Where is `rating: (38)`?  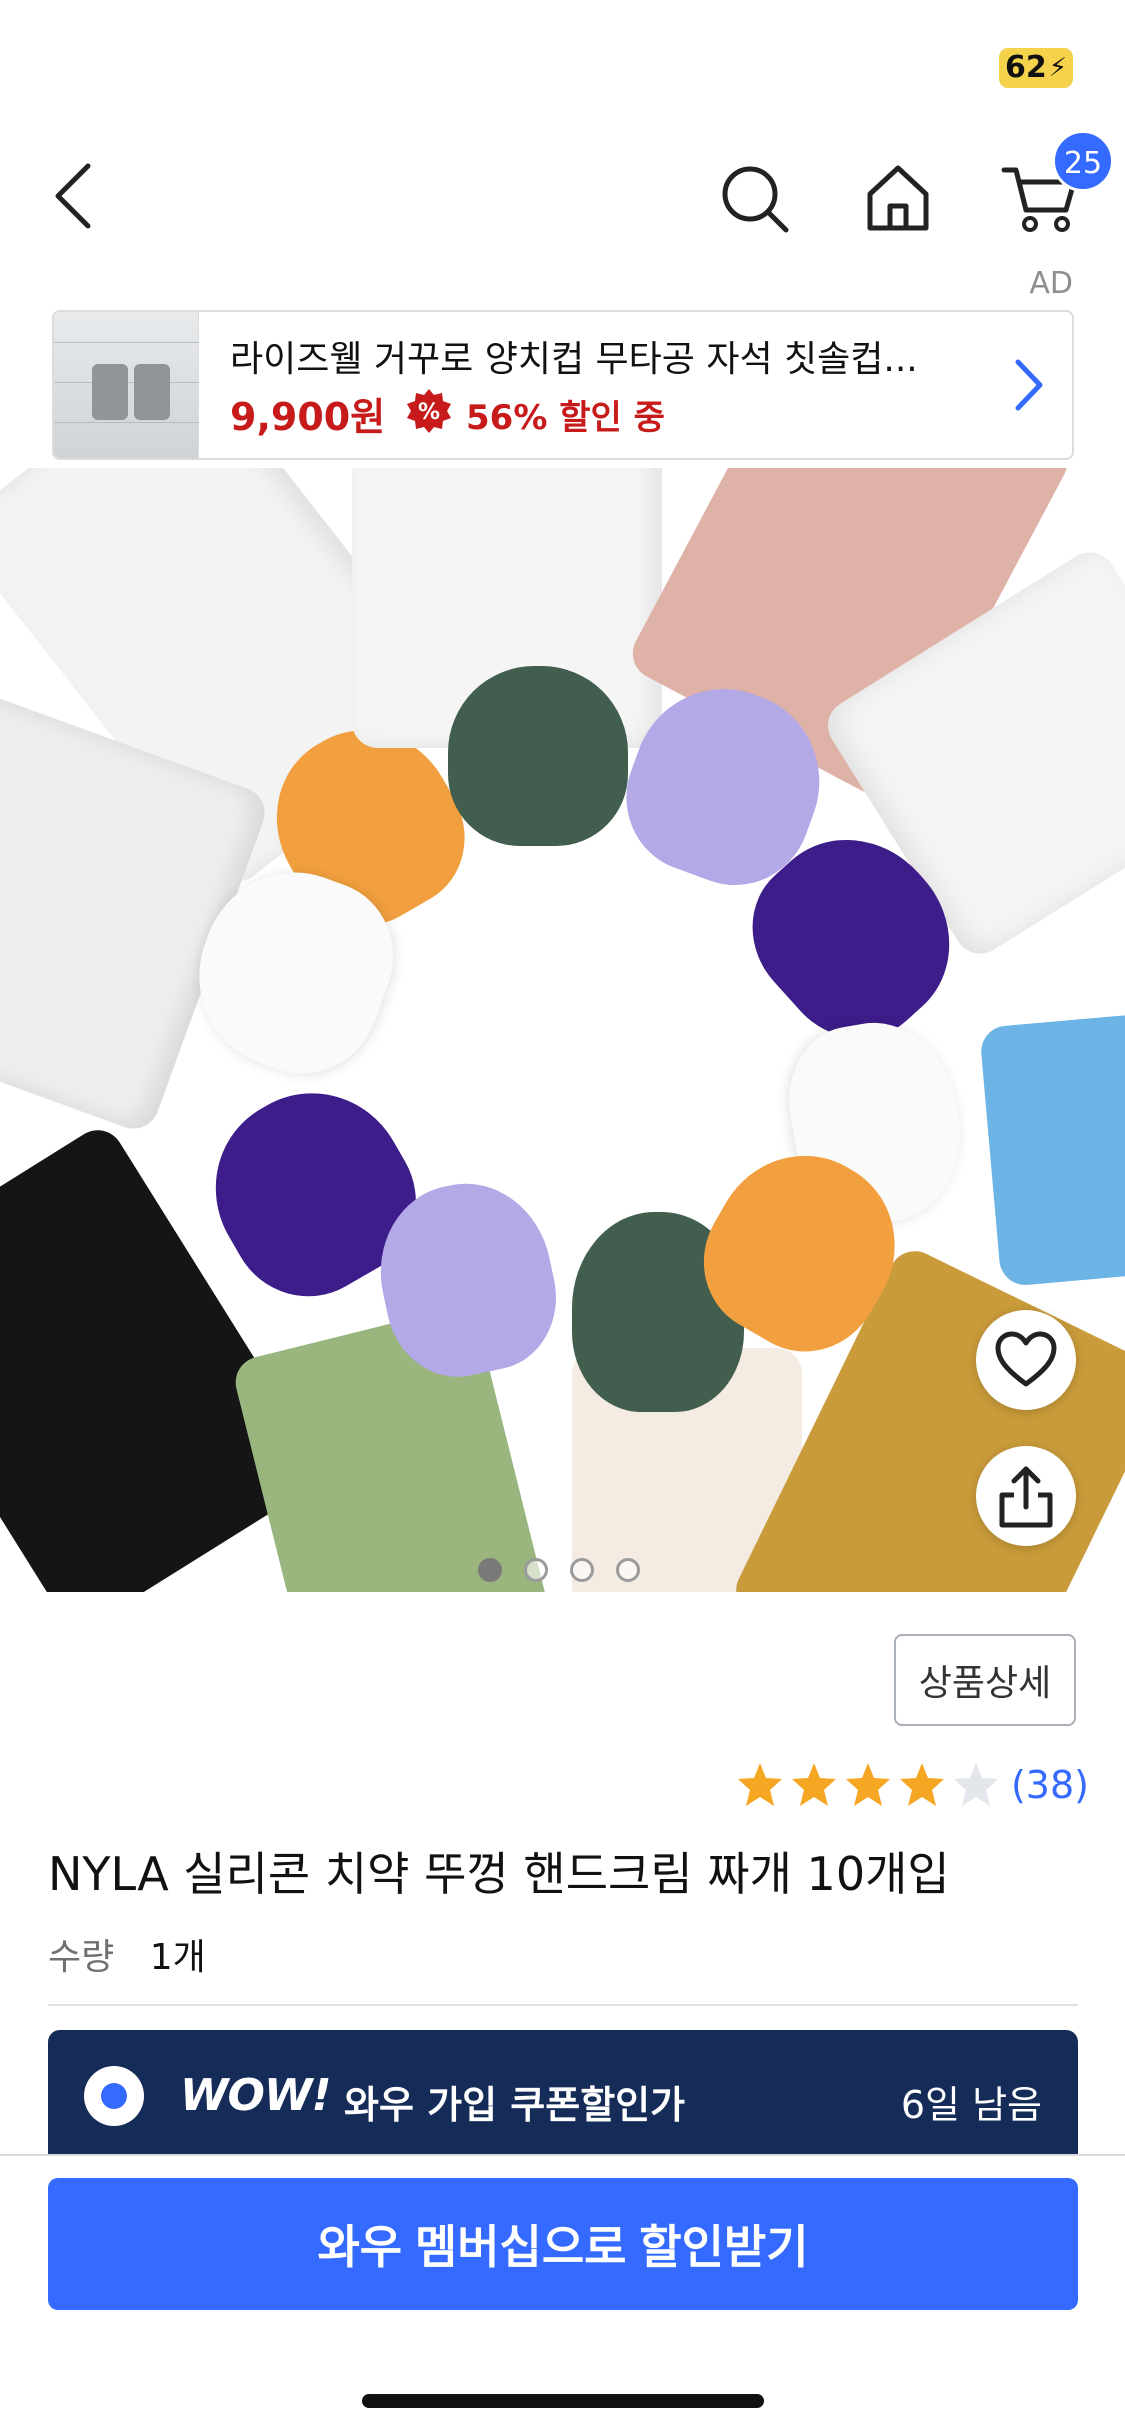
rating: (38) is located at coordinates (912, 1785).